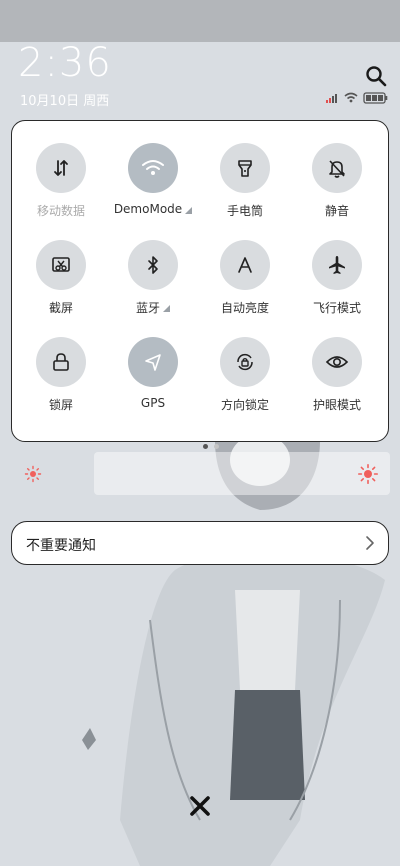 This screenshot has width=400, height=866. Describe the element at coordinates (65, 63) in the screenshot. I see `clock-time: 2:36` at that location.